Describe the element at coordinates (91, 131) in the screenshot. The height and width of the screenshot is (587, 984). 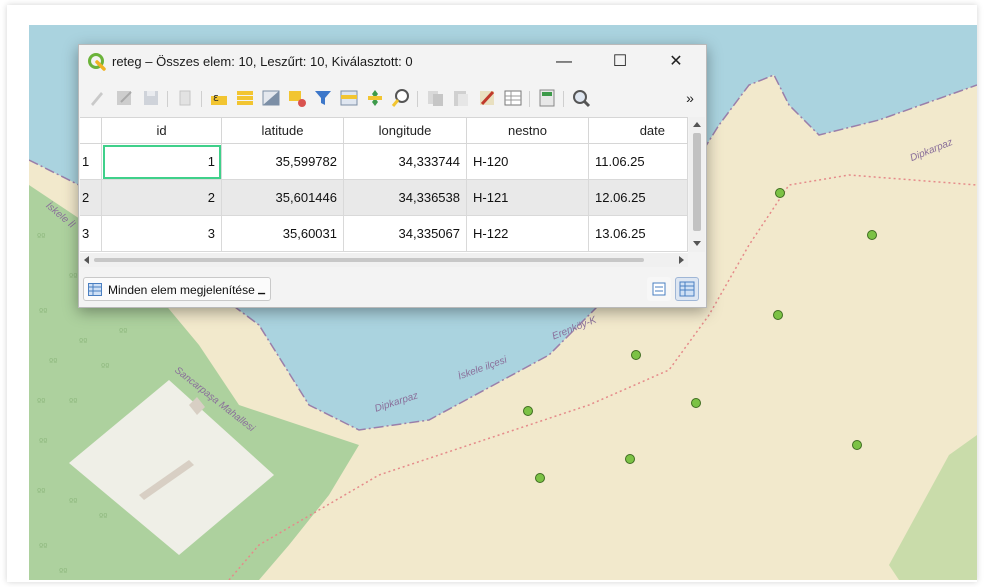
I see `corner-header` at that location.